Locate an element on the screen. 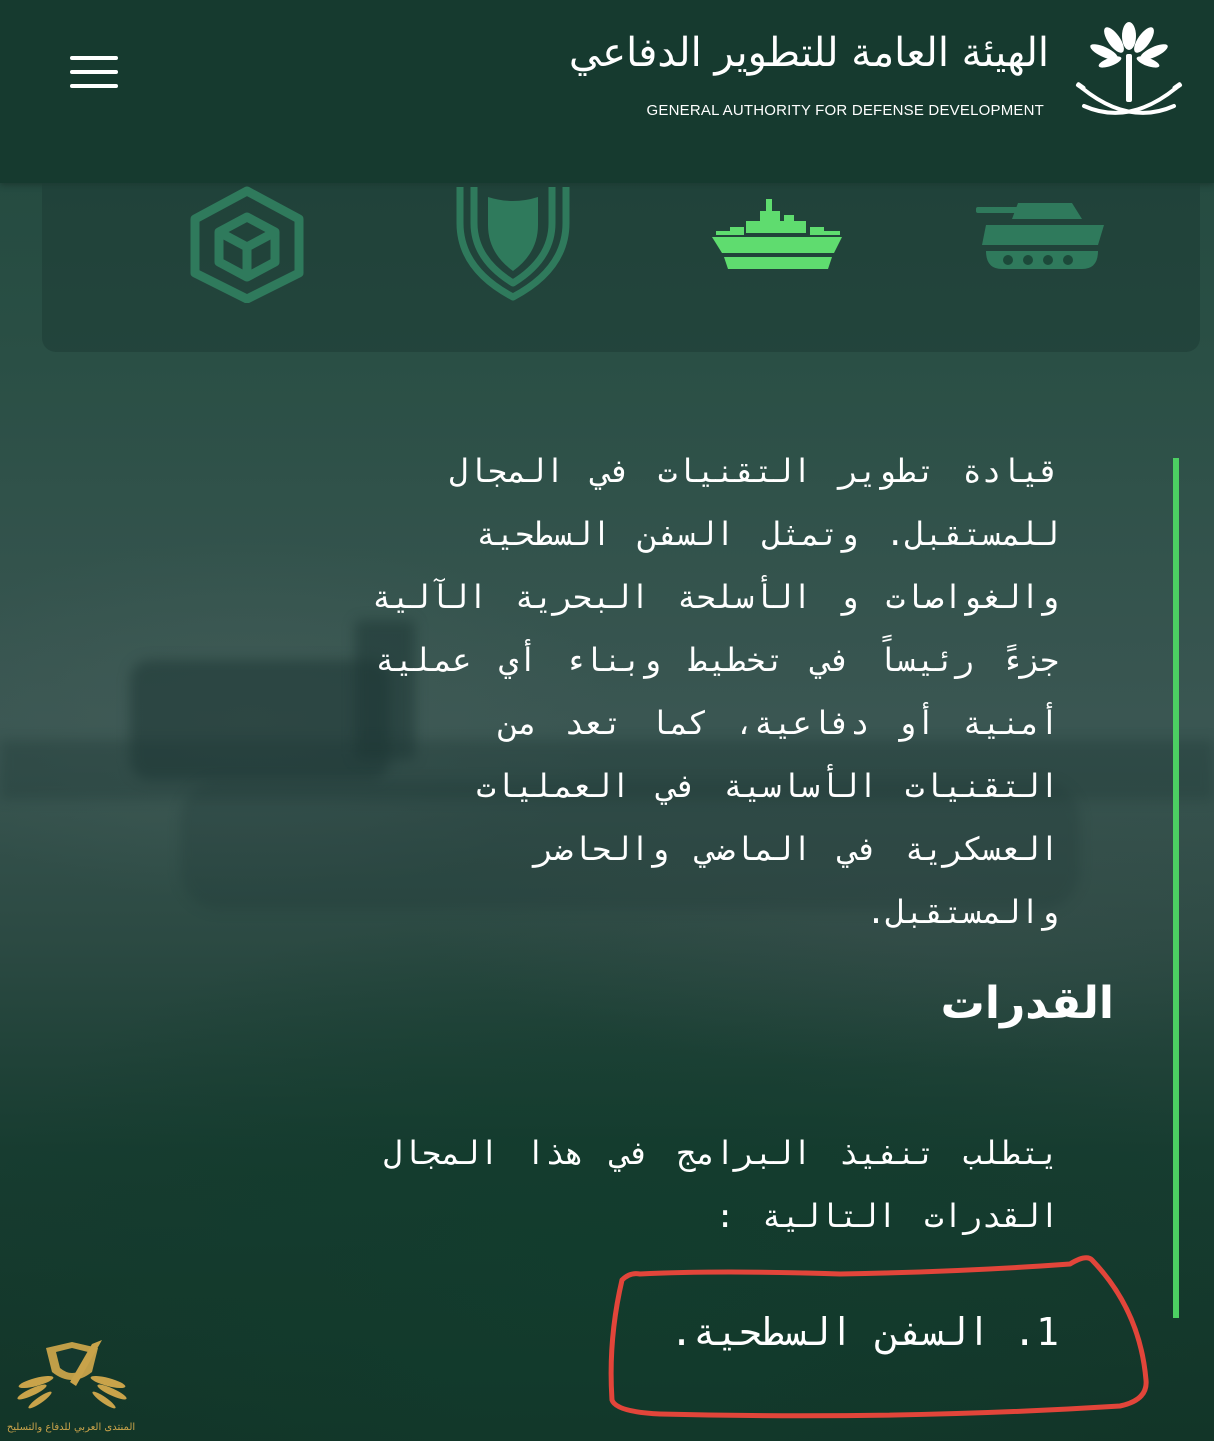 The height and width of the screenshot is (1441, 1214). cube-icon is located at coordinates (247, 244).